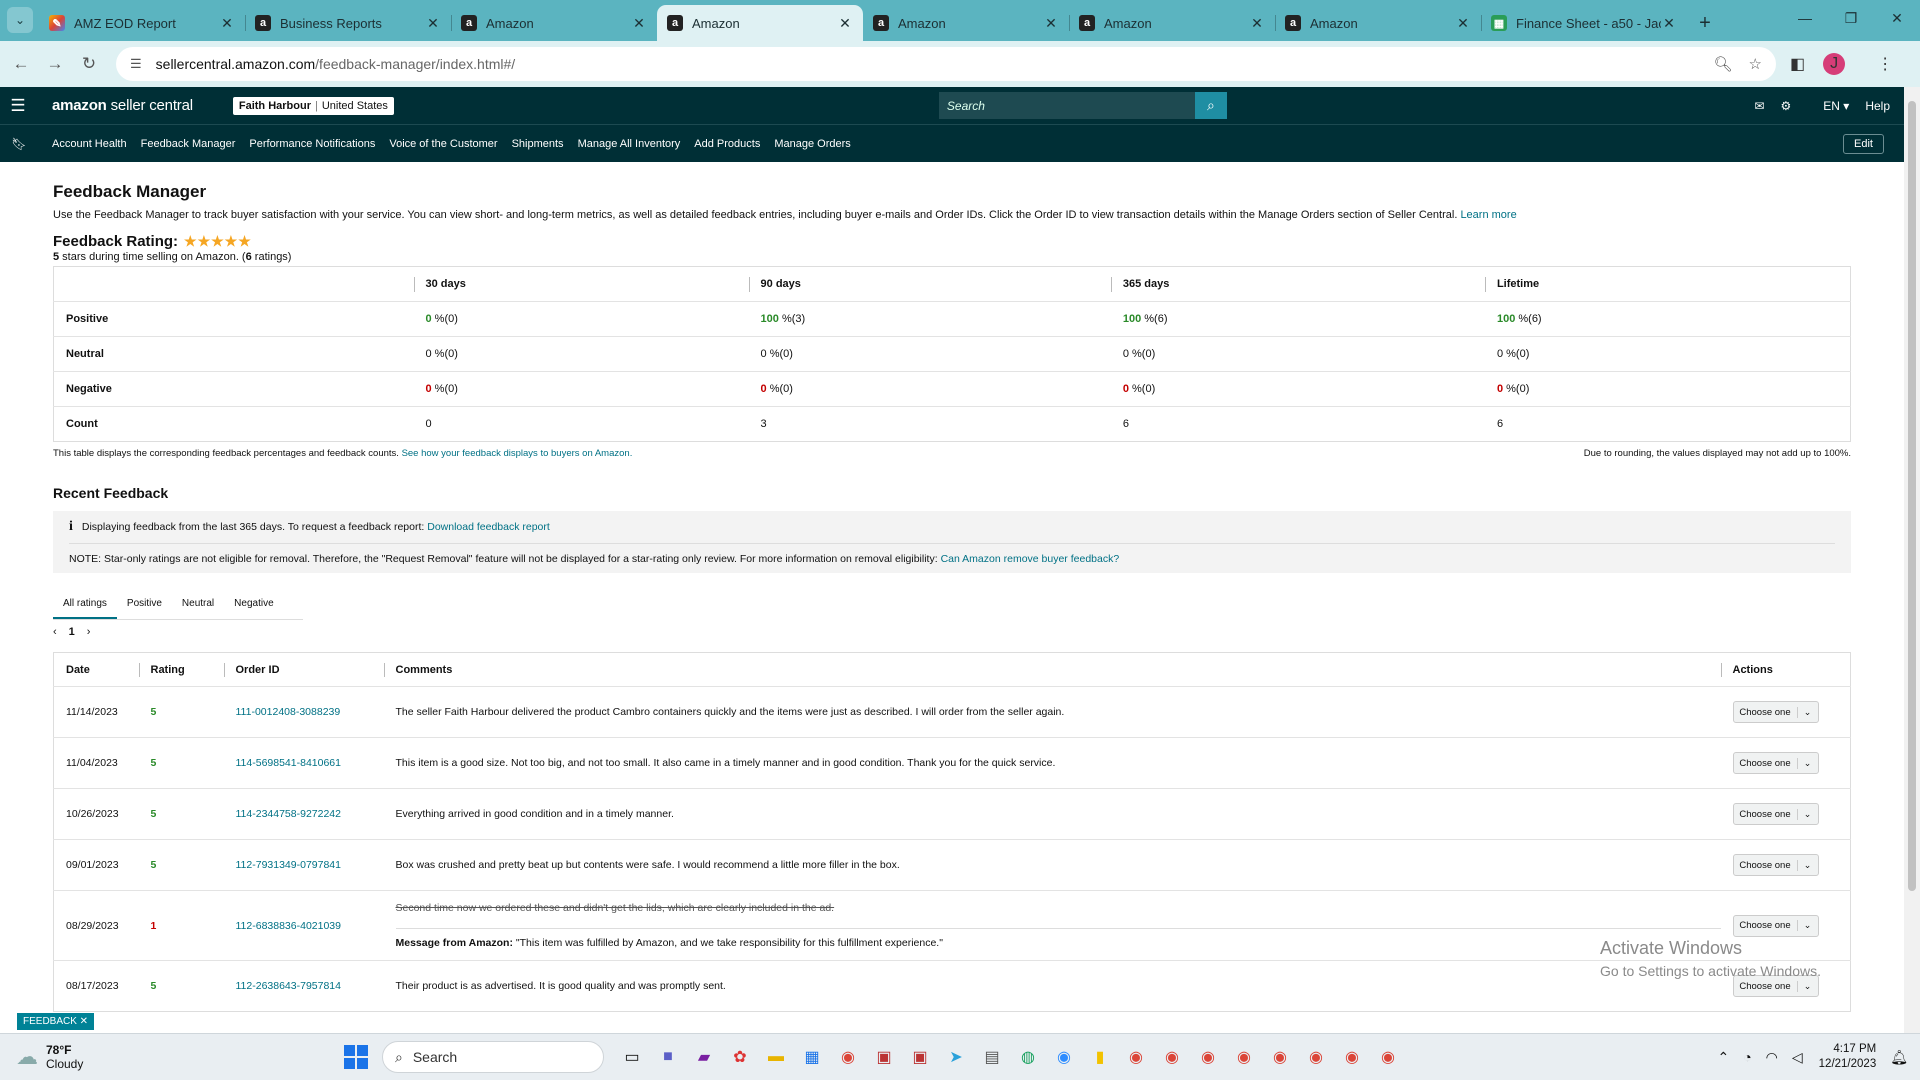  Describe the element at coordinates (1828, 106) in the screenshot. I see `language-selector: EN ▾` at that location.